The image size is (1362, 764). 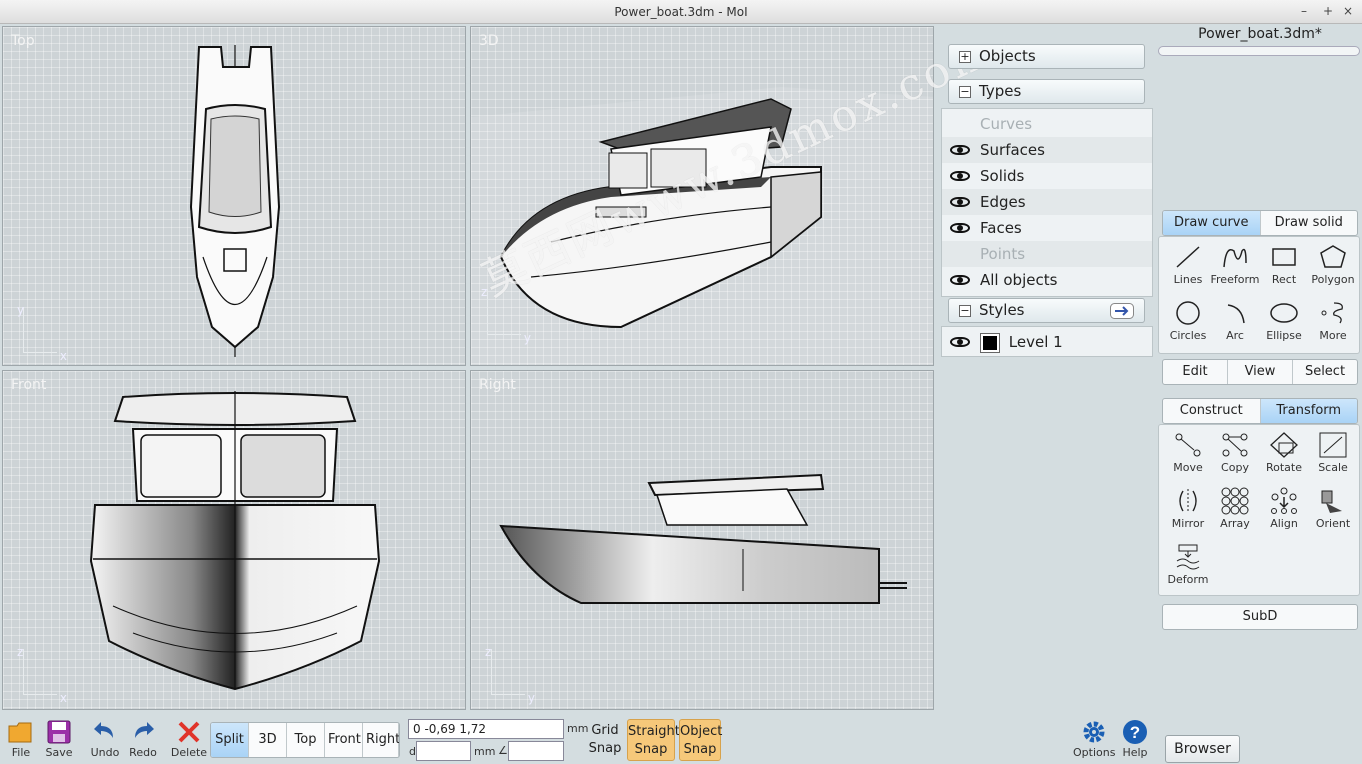 What do you see at coordinates (1236, 314) in the screenshot?
I see `arc-icon` at bounding box center [1236, 314].